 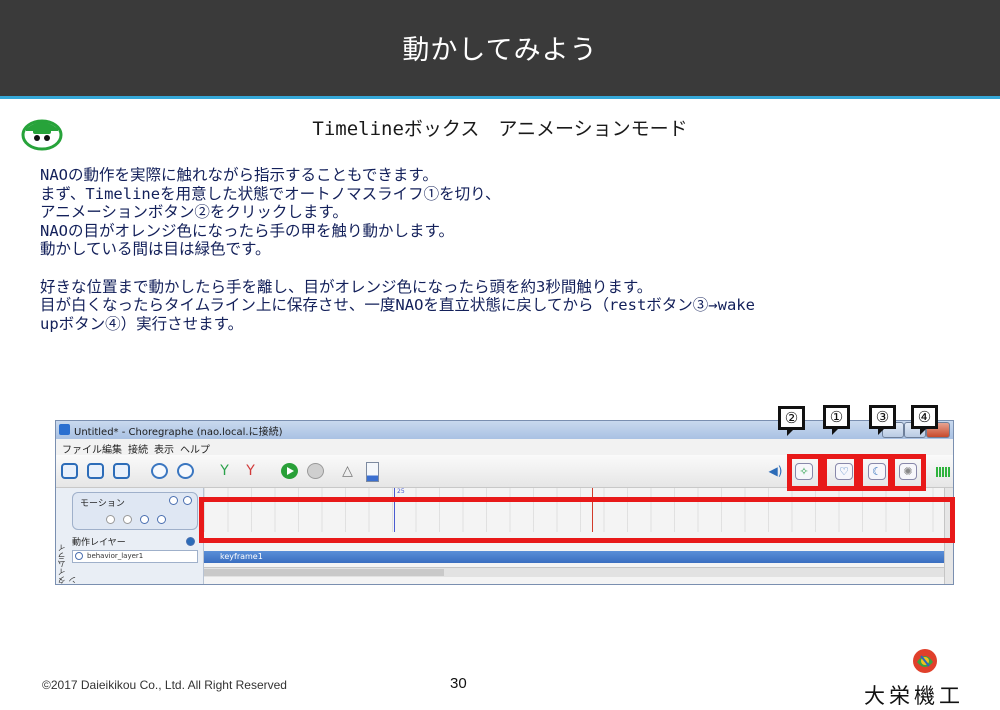 I want to click on new-file-icon, so click(x=69, y=471).